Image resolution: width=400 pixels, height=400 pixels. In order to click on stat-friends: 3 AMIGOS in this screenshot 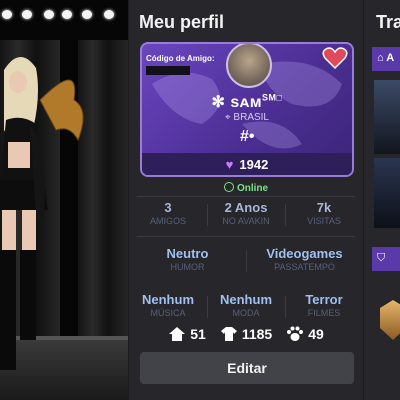, I will do `click(168, 213)`.